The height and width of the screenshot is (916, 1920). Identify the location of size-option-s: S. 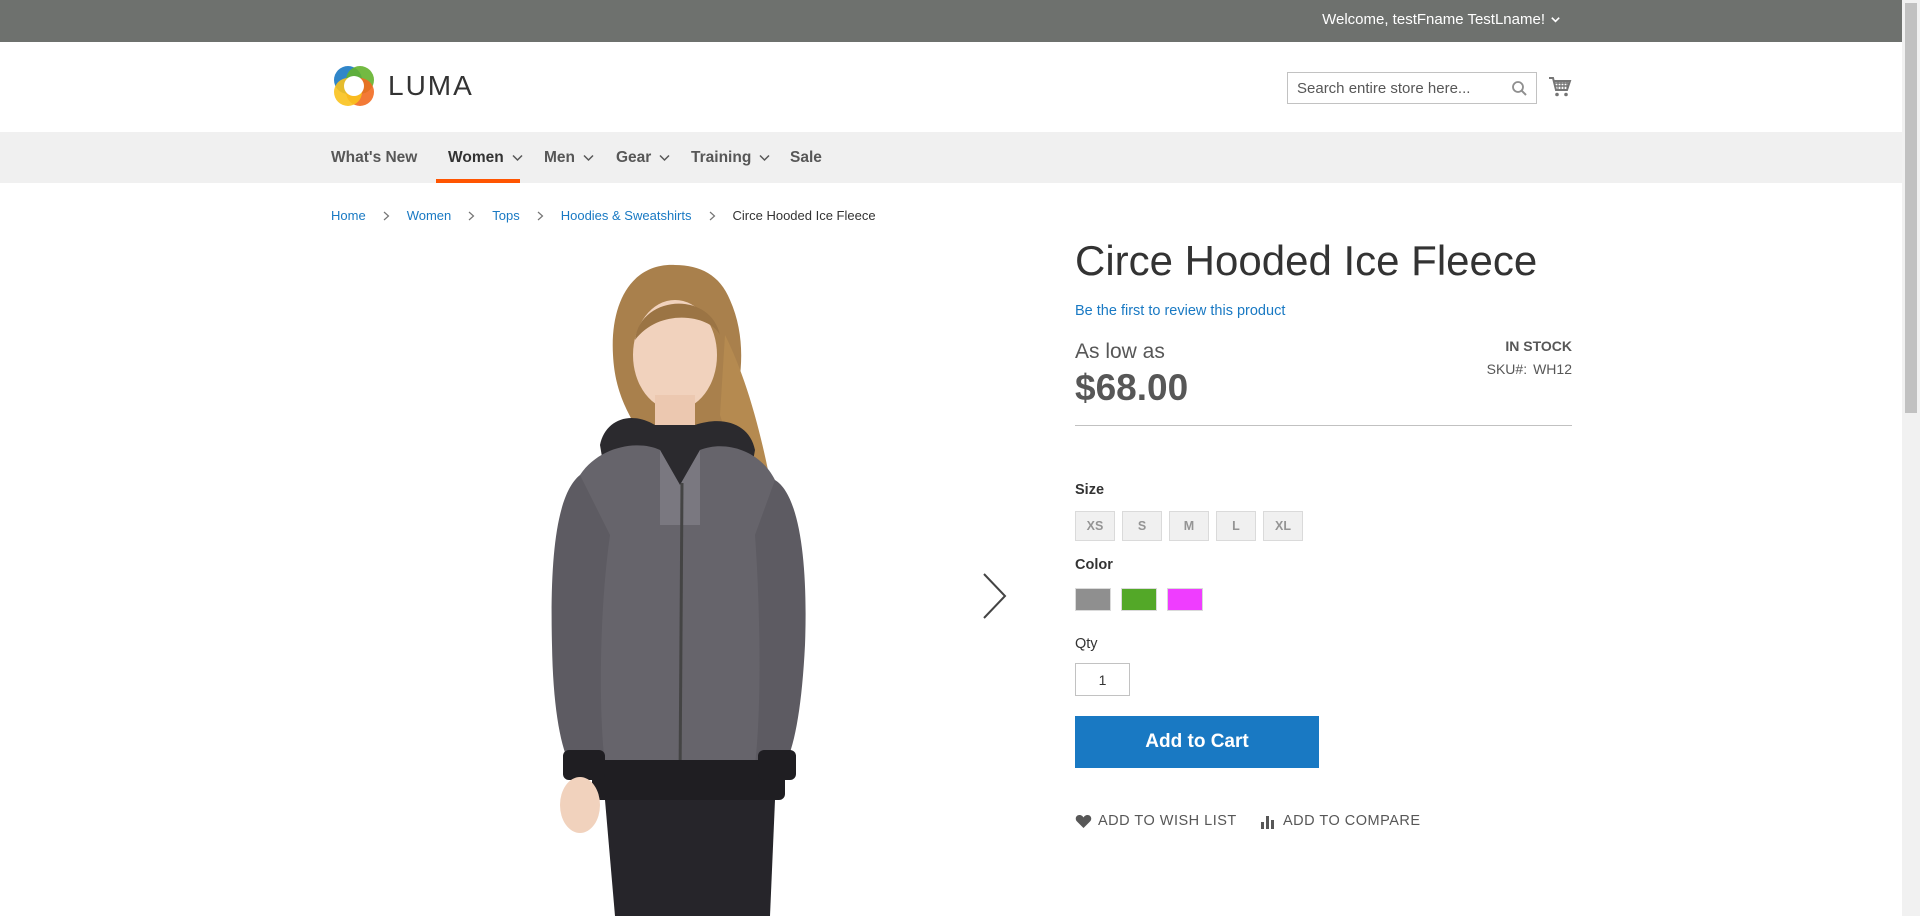
(1142, 526).